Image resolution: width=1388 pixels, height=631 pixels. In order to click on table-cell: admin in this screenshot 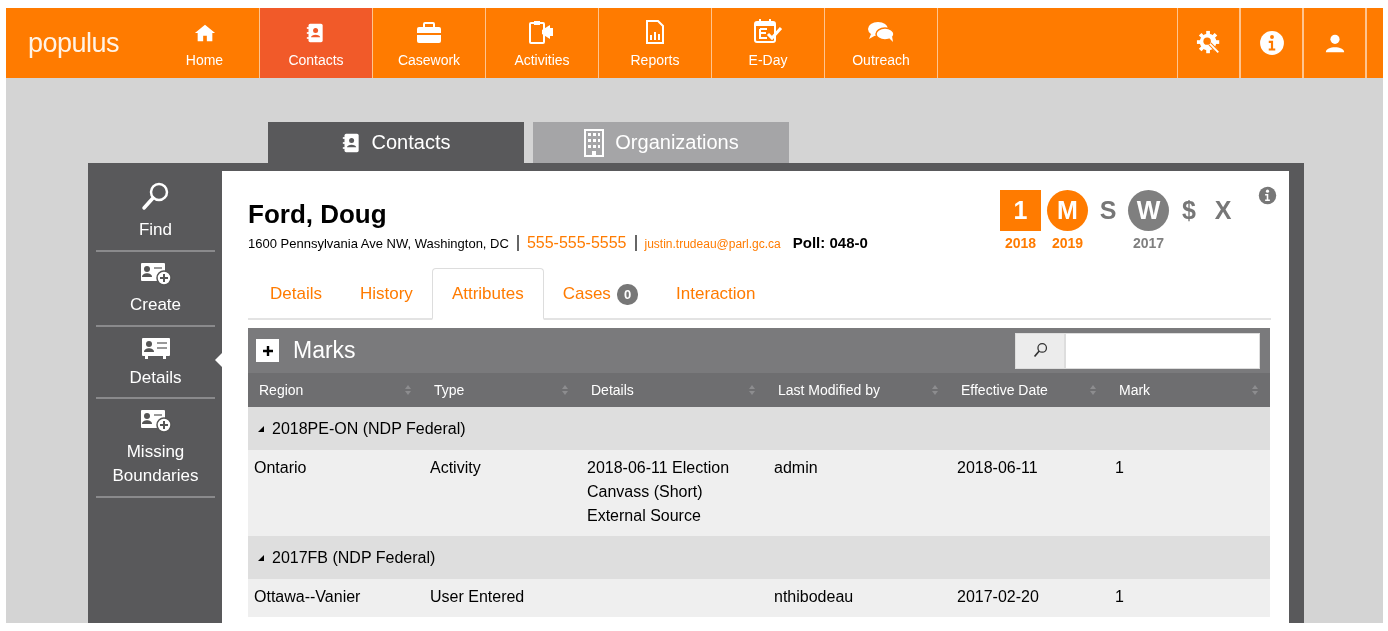, I will do `click(796, 467)`.